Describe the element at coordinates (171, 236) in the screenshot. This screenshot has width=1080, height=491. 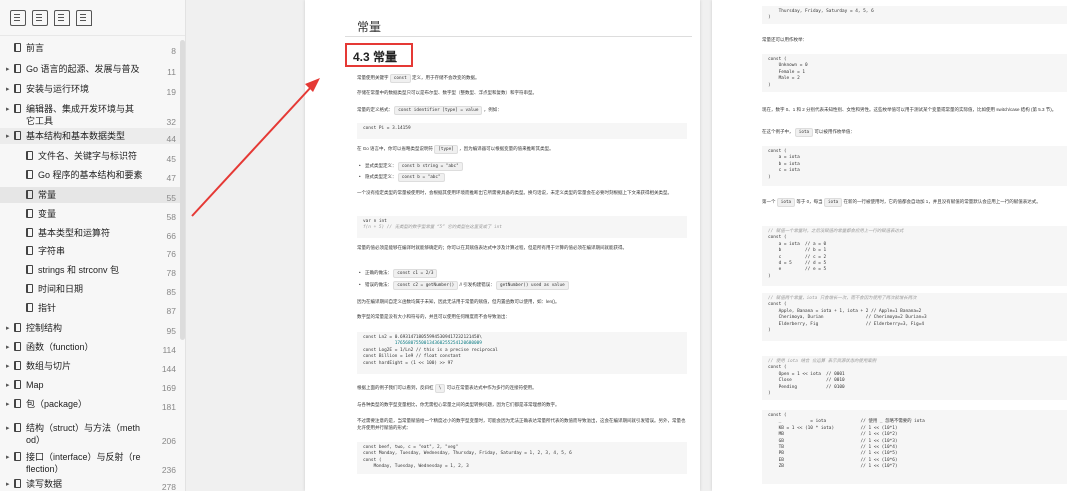
I see `toc-item-page: 66` at that location.